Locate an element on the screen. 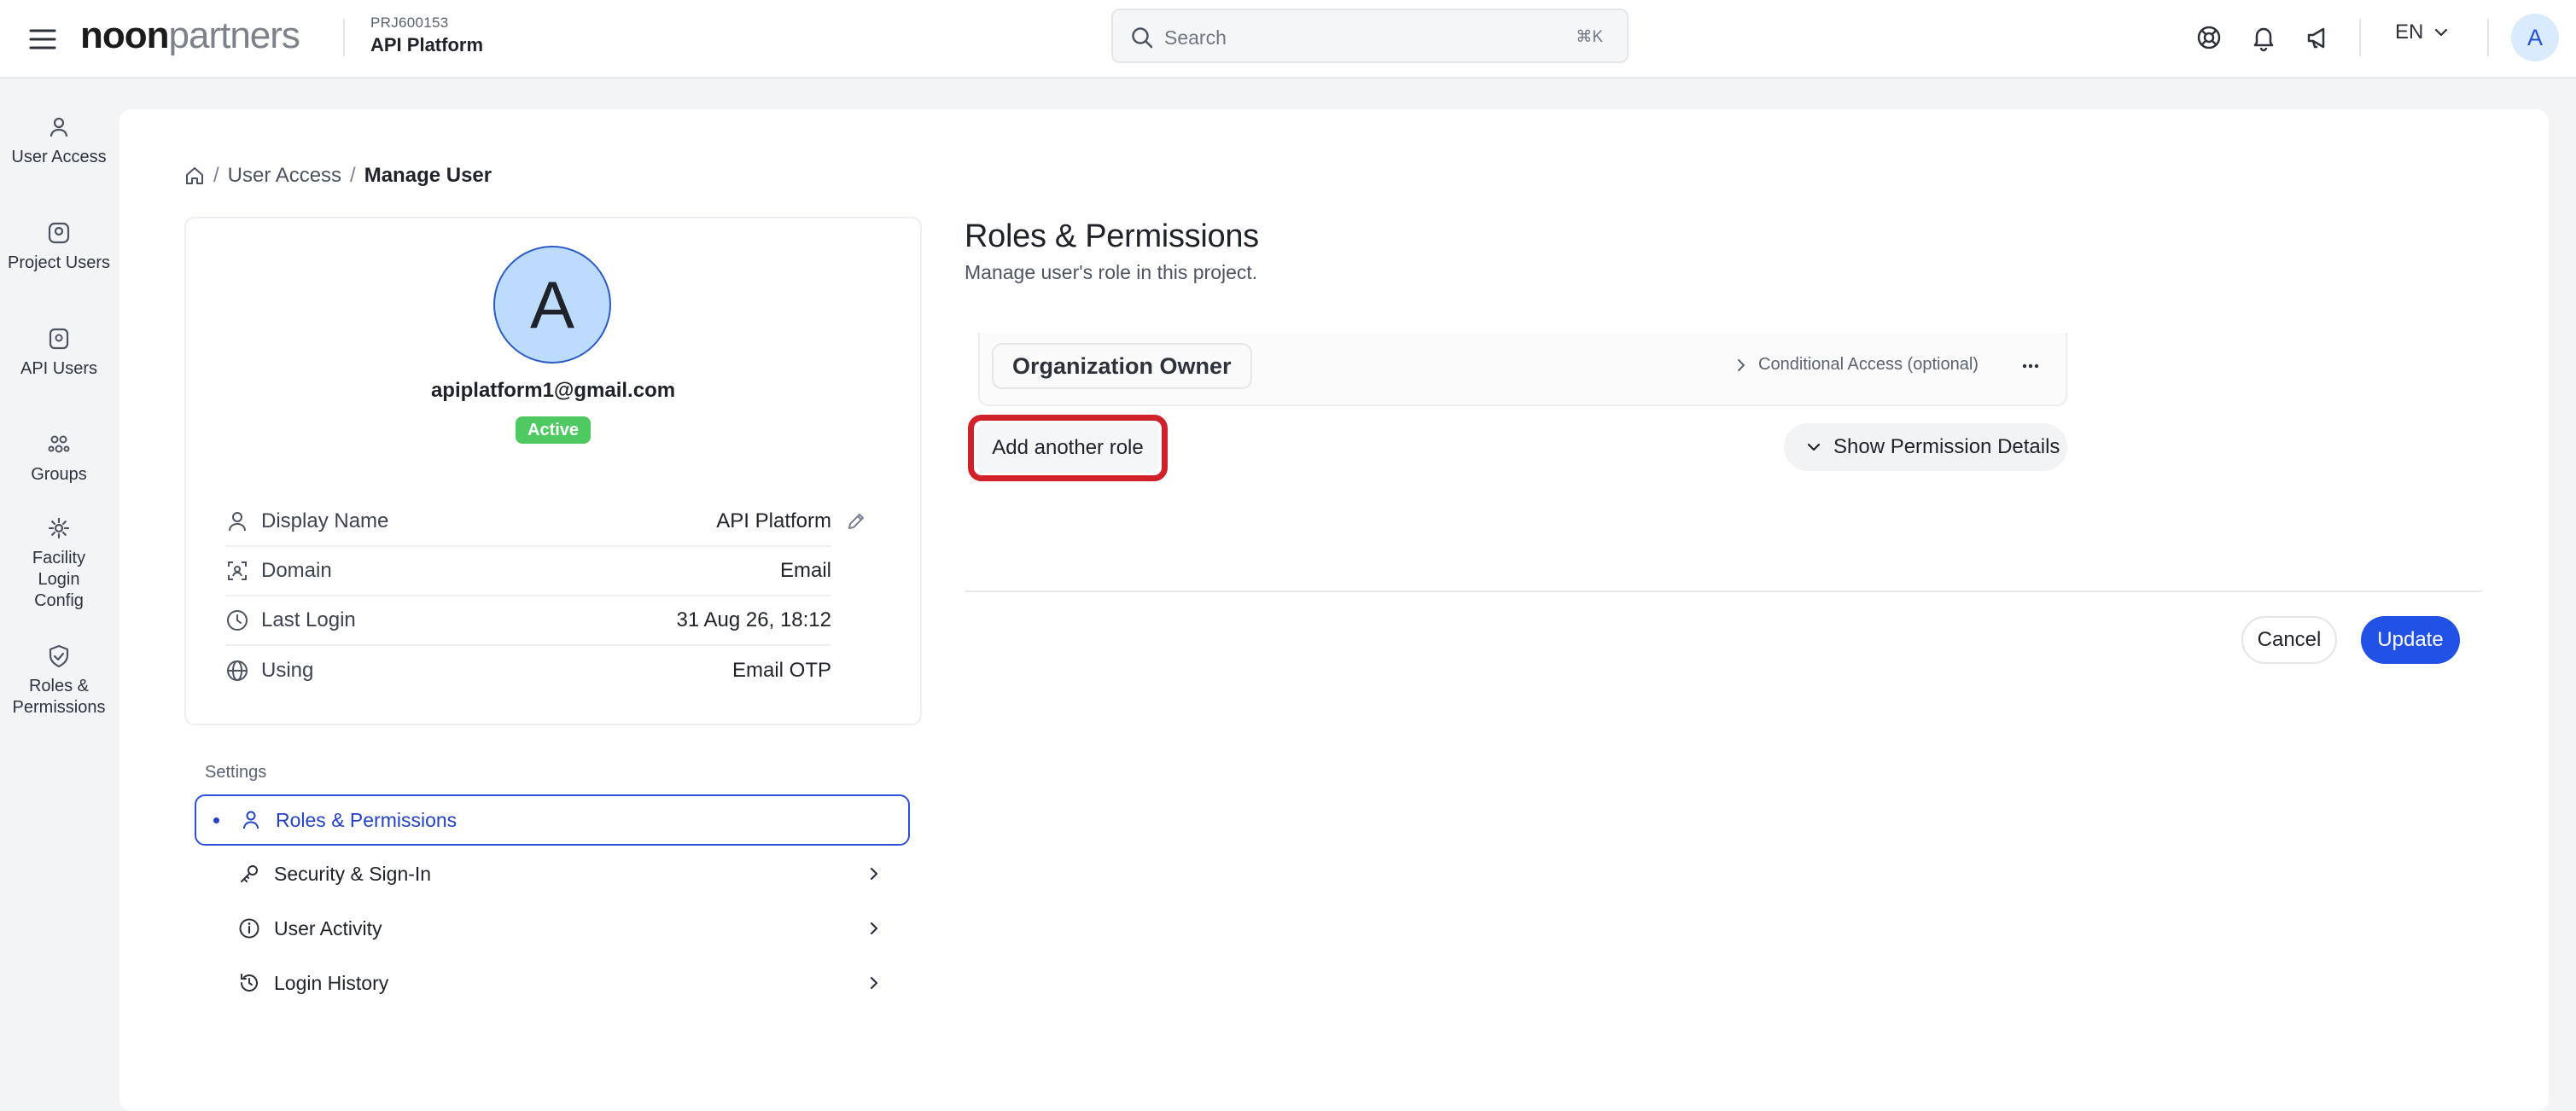 This screenshot has height=1111, width=2576. megaphone-icon is located at coordinates (2318, 37).